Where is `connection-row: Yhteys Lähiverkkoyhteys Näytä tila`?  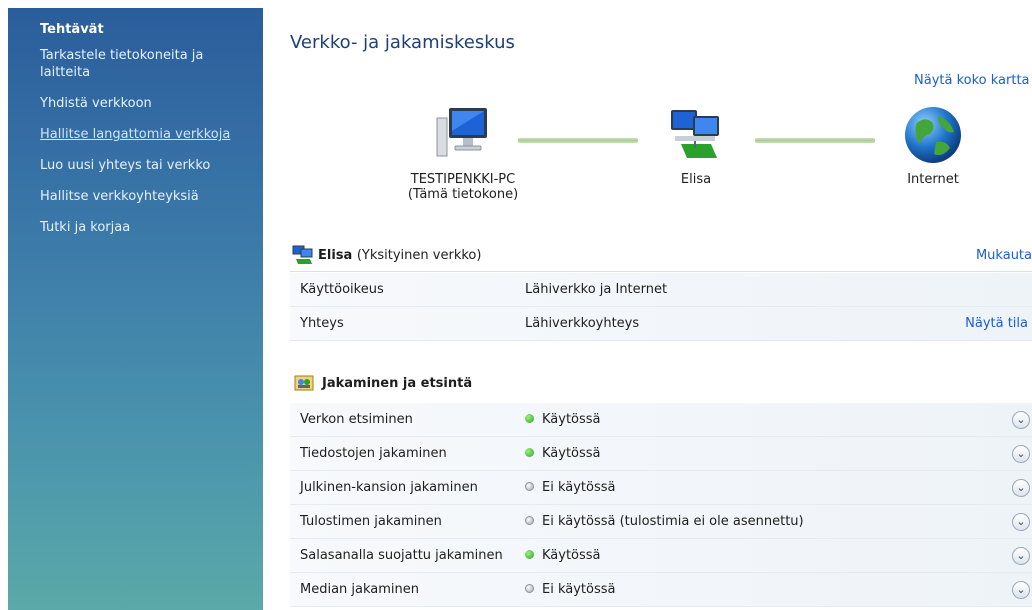
connection-row: Yhteys Lähiverkkoyhteys Näytä tila is located at coordinates (661, 324).